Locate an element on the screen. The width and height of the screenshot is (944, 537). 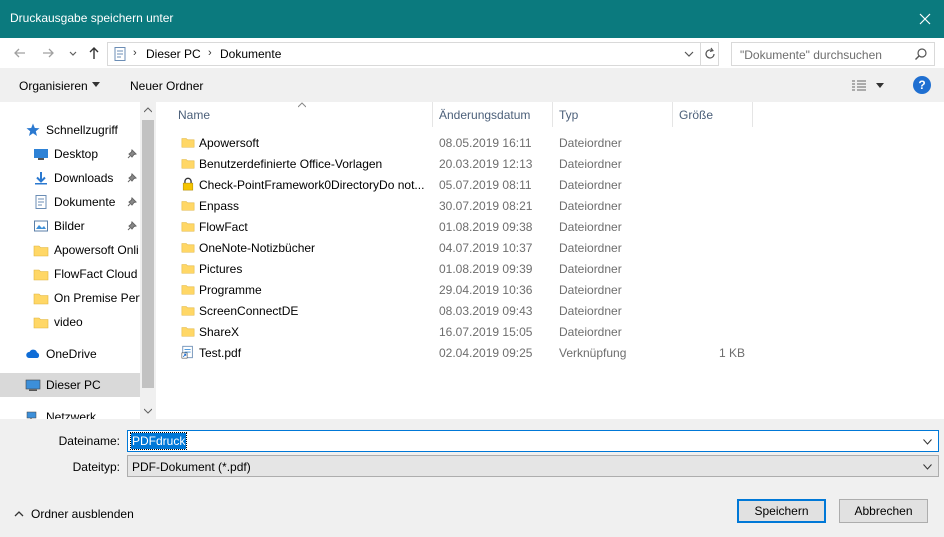
search-placeholder: "Dokumente" durchsuchen is located at coordinates (811, 55).